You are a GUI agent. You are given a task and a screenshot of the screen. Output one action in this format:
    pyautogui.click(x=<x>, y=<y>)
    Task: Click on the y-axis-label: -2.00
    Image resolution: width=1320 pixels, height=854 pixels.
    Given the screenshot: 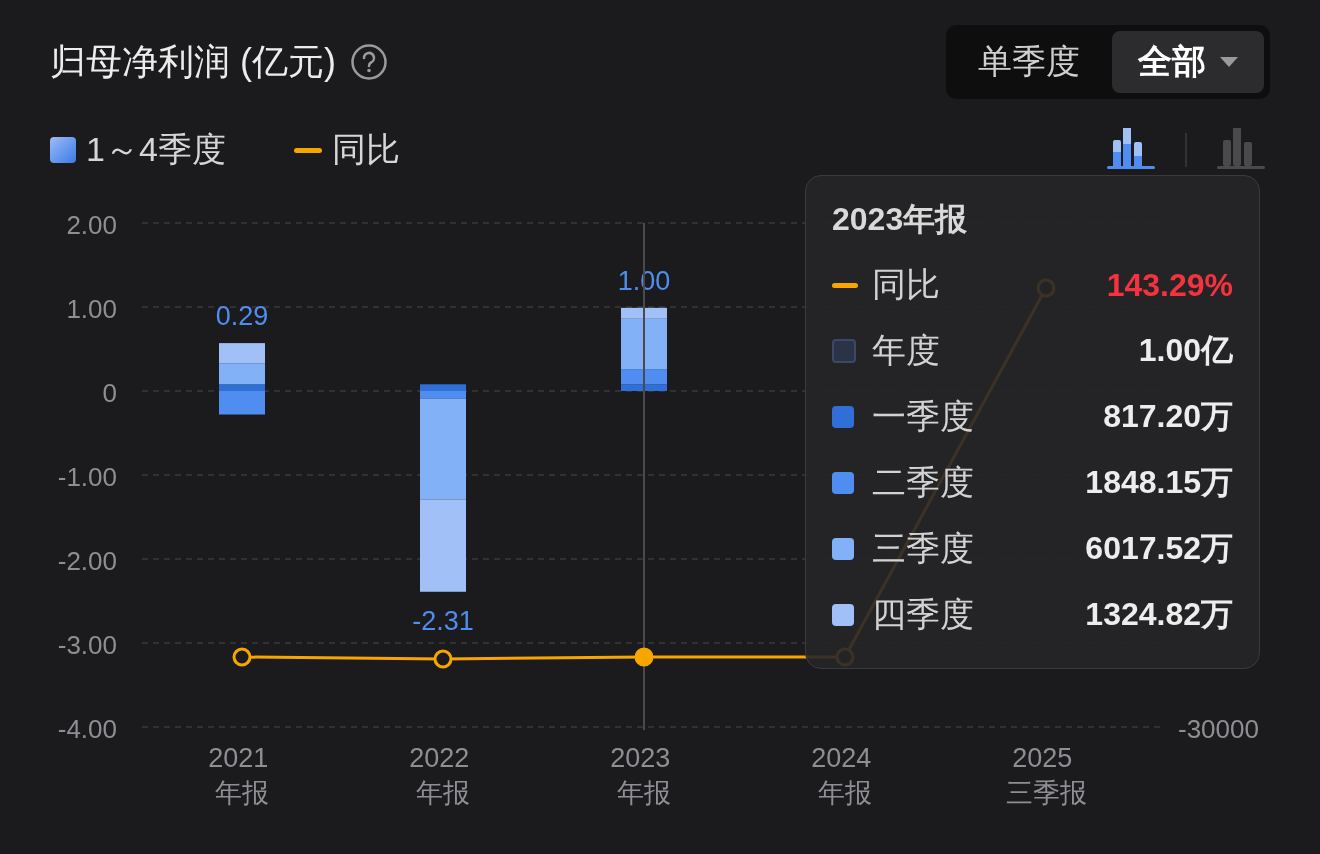 What is the action you would take?
    pyautogui.click(x=87, y=561)
    